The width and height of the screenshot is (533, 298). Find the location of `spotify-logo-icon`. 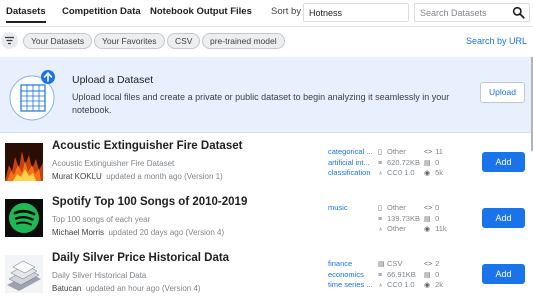

spotify-logo-icon is located at coordinates (24, 218).